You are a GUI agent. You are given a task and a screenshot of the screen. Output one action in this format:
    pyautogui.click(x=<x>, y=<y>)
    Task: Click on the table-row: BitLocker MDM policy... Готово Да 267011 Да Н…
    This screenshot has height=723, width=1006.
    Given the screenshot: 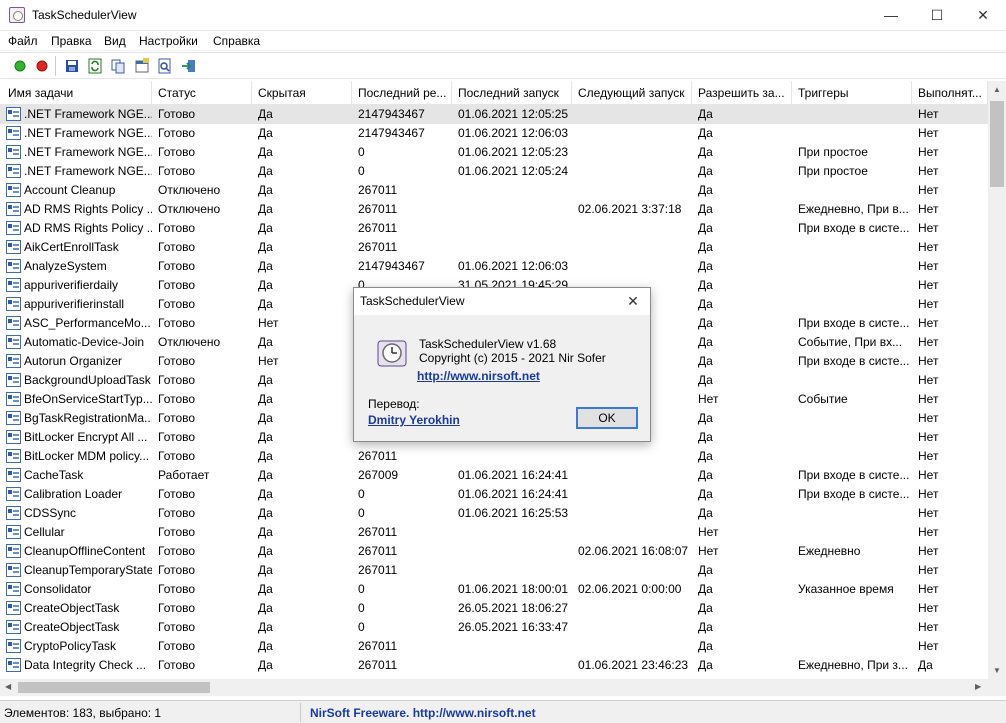 What is the action you would take?
    pyautogui.click(x=494, y=456)
    